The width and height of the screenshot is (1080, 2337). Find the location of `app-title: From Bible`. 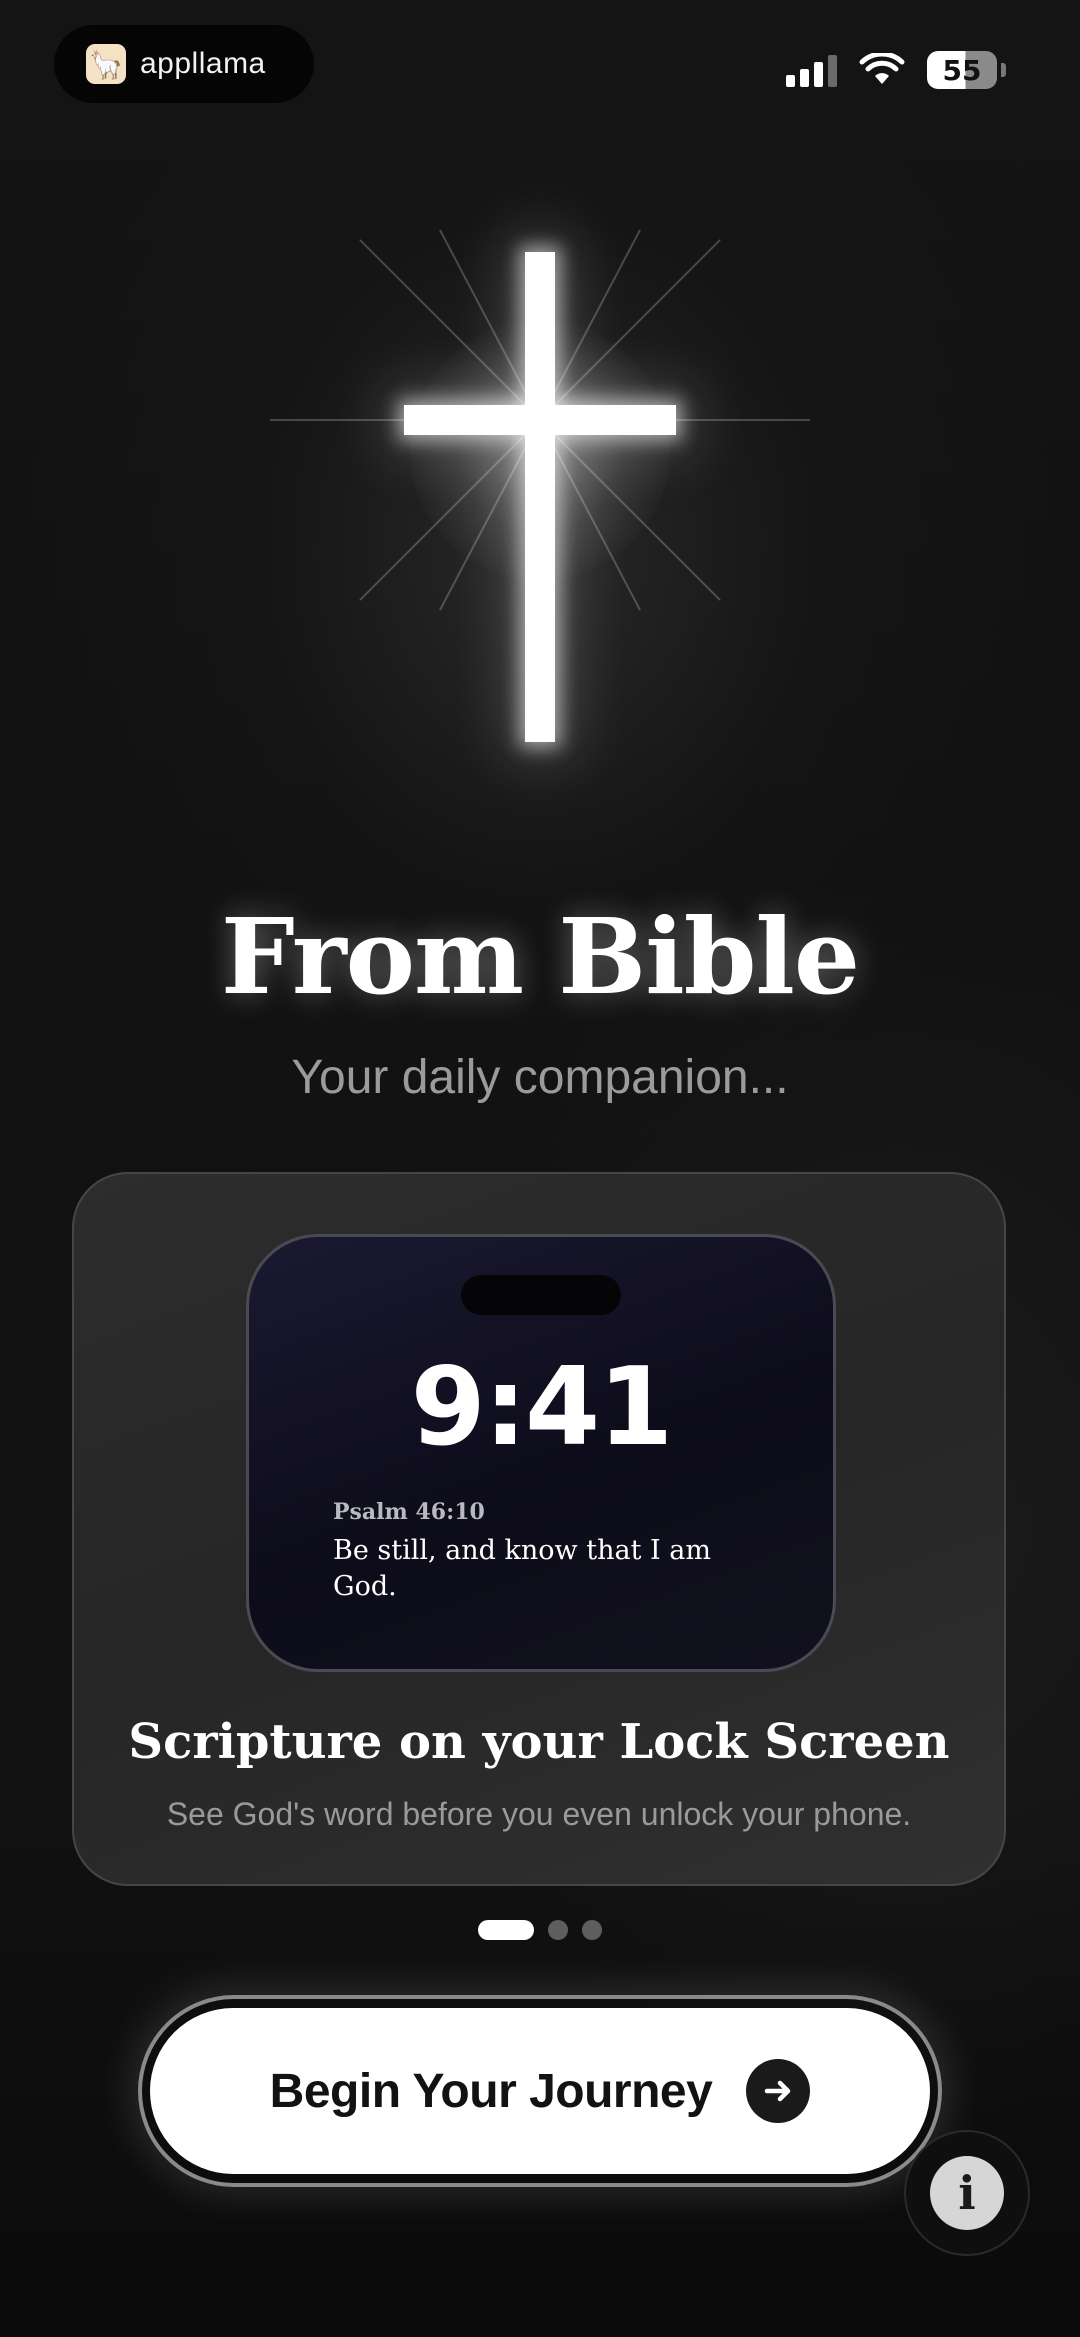

app-title: From Bible is located at coordinates (540, 956).